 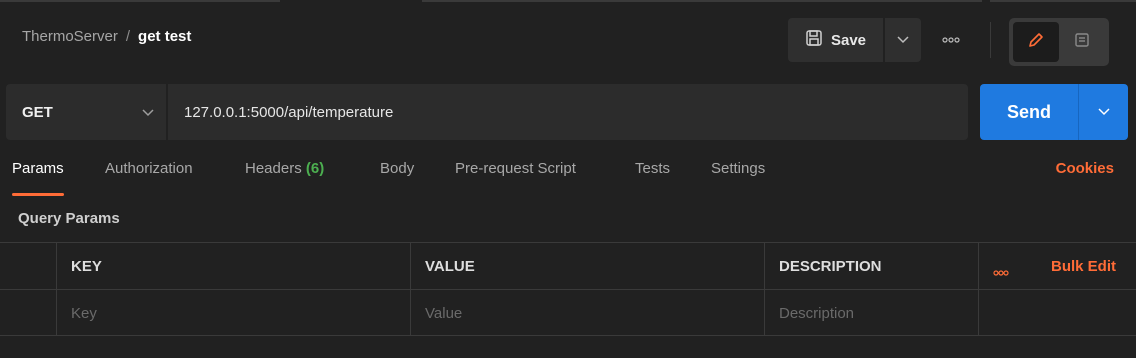 I want to click on value-column-header: VALUE, so click(x=588, y=266).